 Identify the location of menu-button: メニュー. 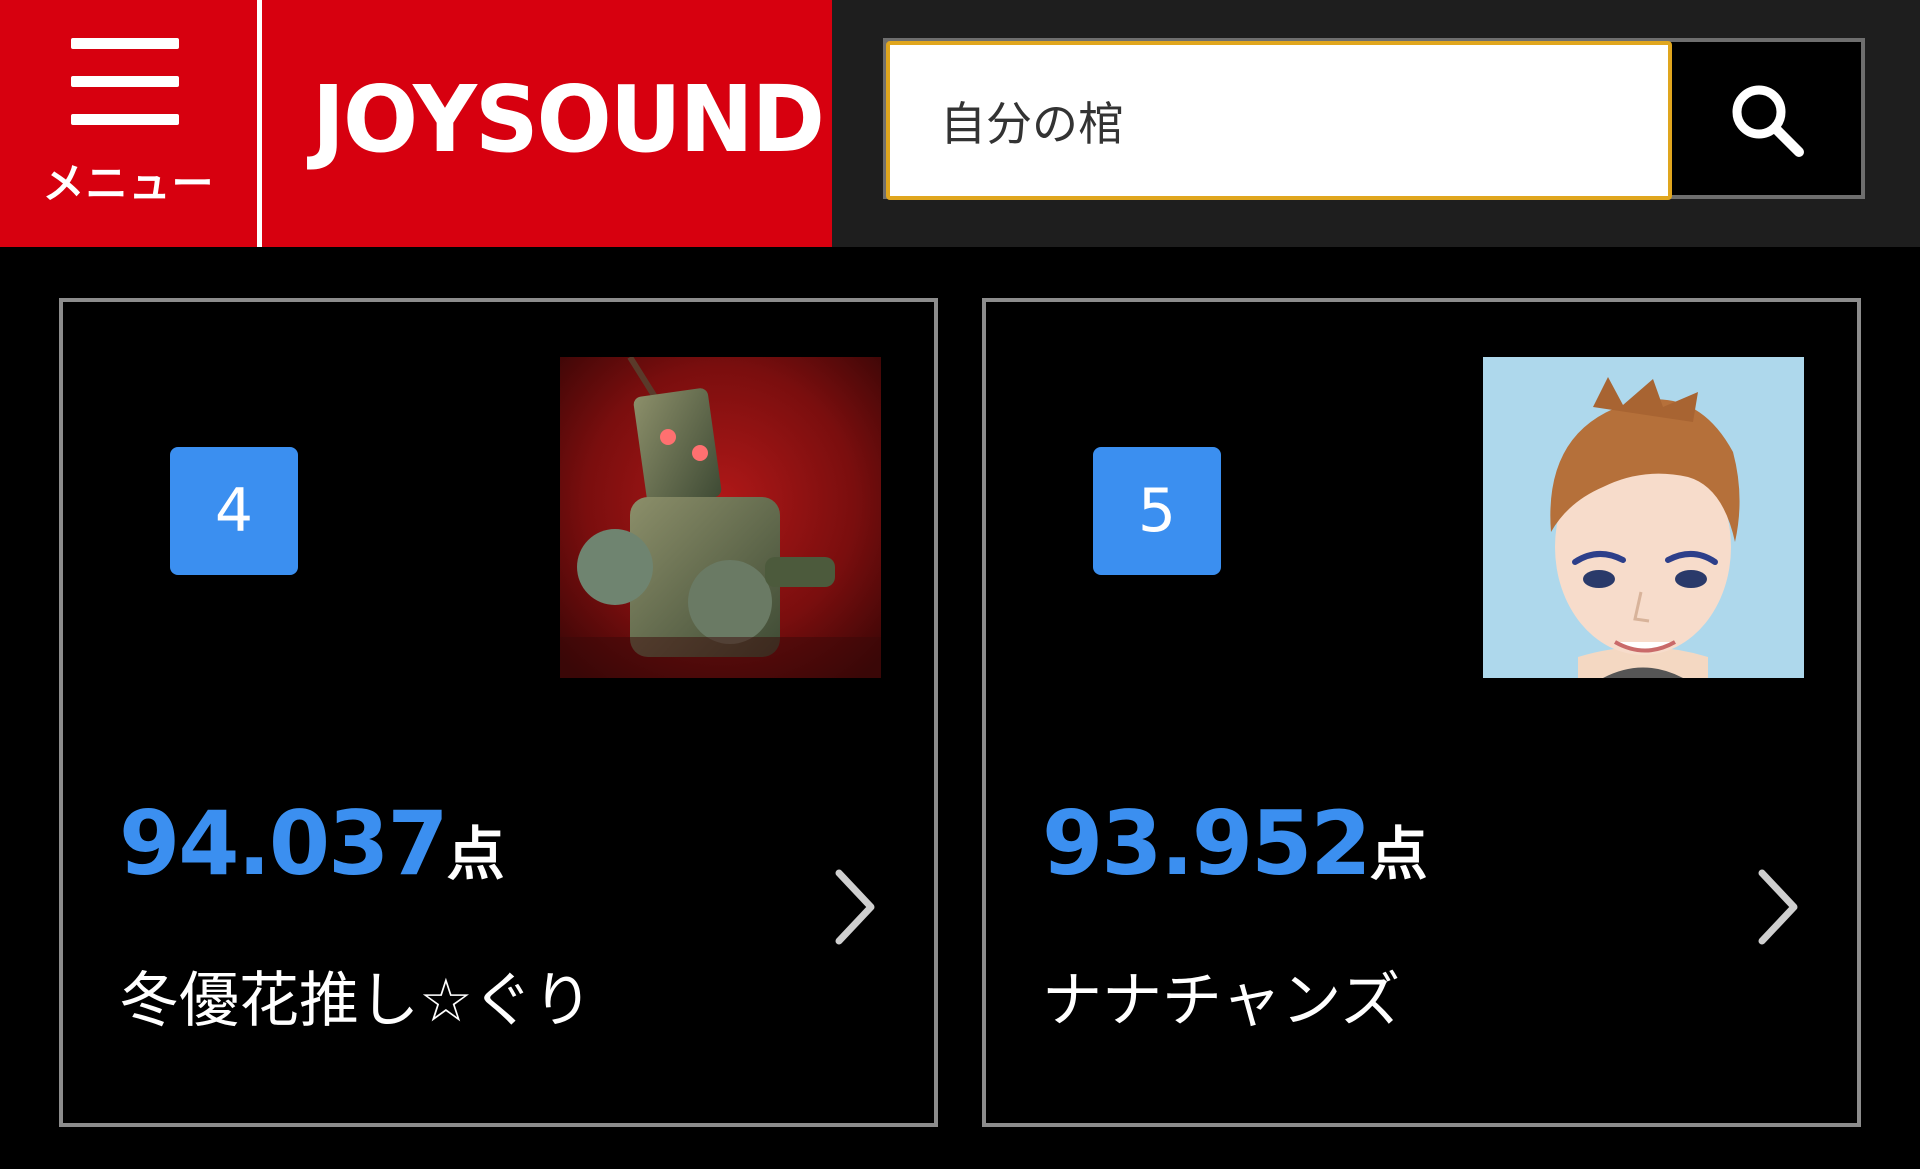
(128, 123).